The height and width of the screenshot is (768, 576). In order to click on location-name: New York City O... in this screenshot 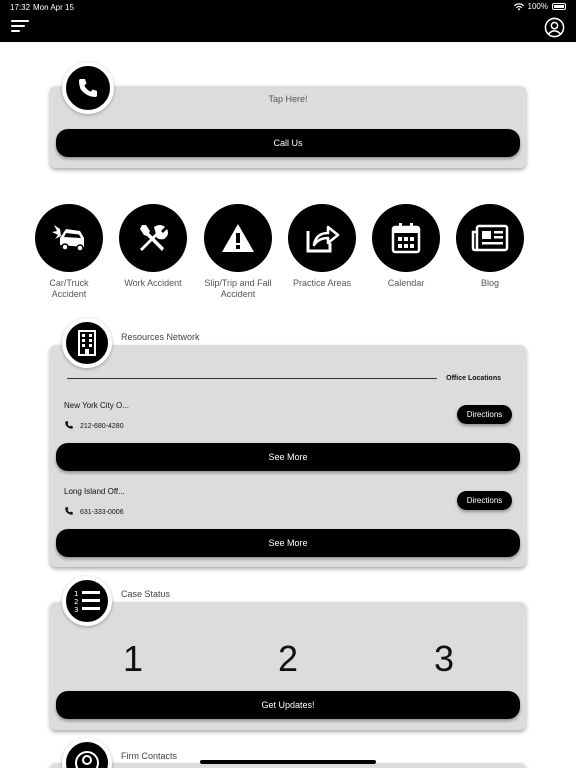, I will do `click(96, 405)`.